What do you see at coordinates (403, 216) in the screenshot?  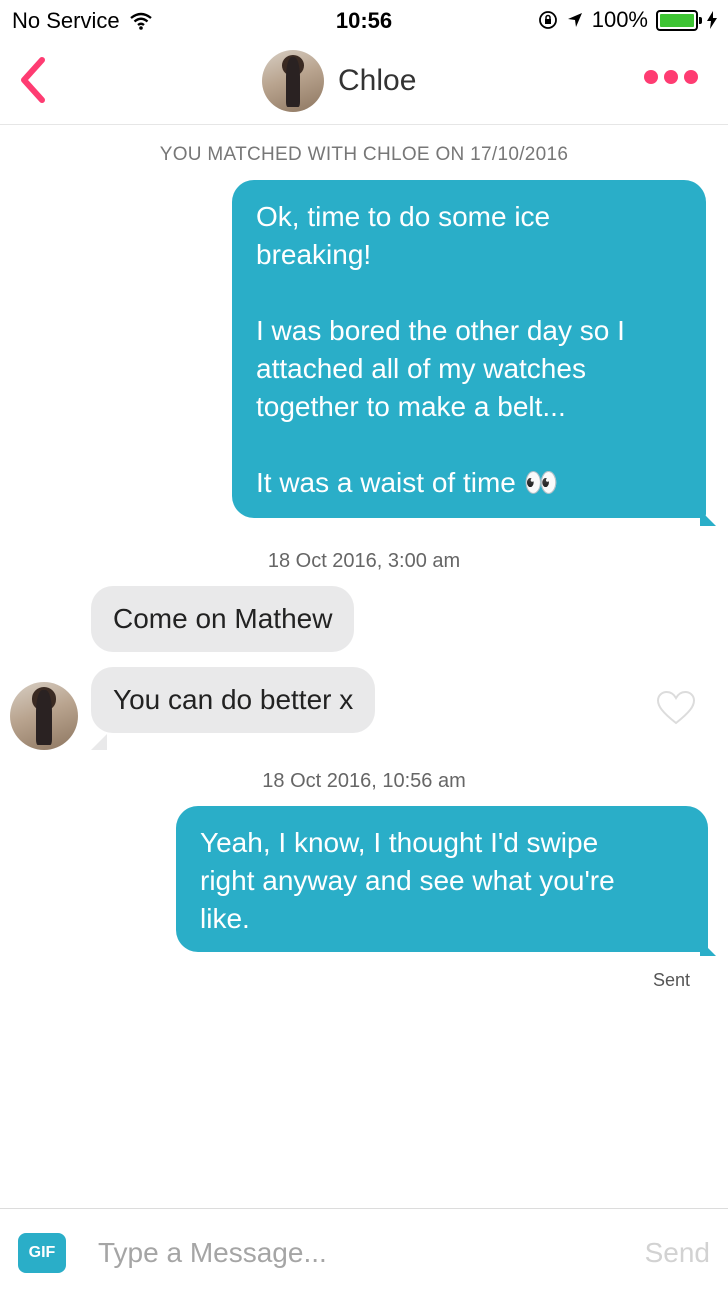 I see `message-line: Ok, time to do some ice` at bounding box center [403, 216].